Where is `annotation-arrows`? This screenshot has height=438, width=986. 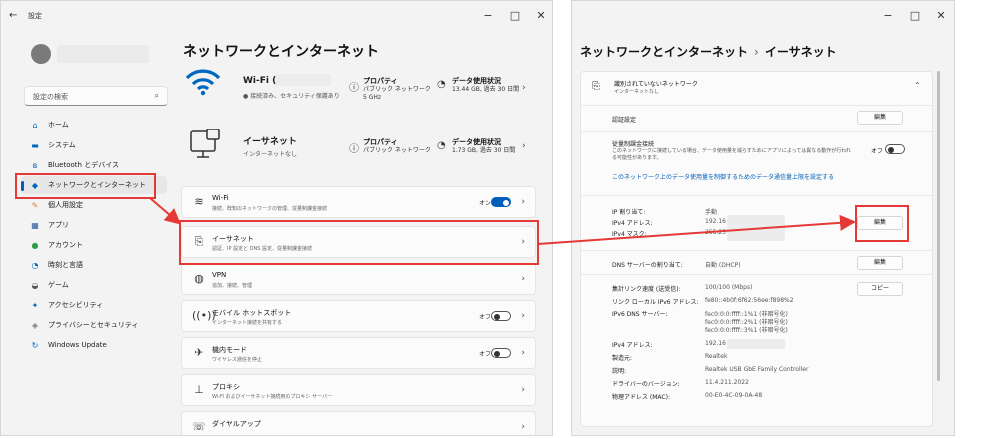
annotation-arrows is located at coordinates (502, 221).